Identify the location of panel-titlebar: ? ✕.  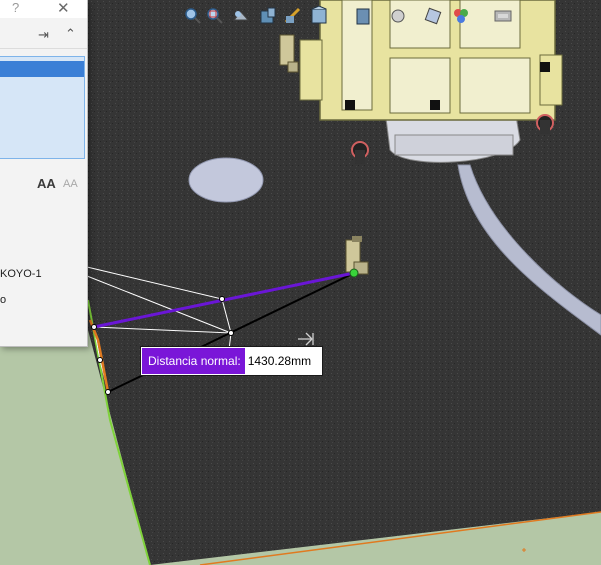
(43, 9).